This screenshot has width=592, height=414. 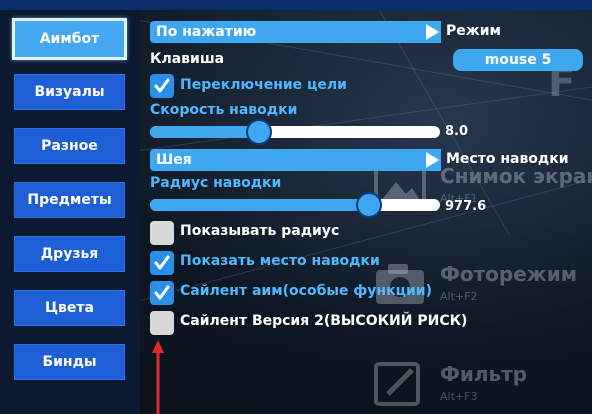 I want to click on aim-radius-slider, so click(x=295, y=205).